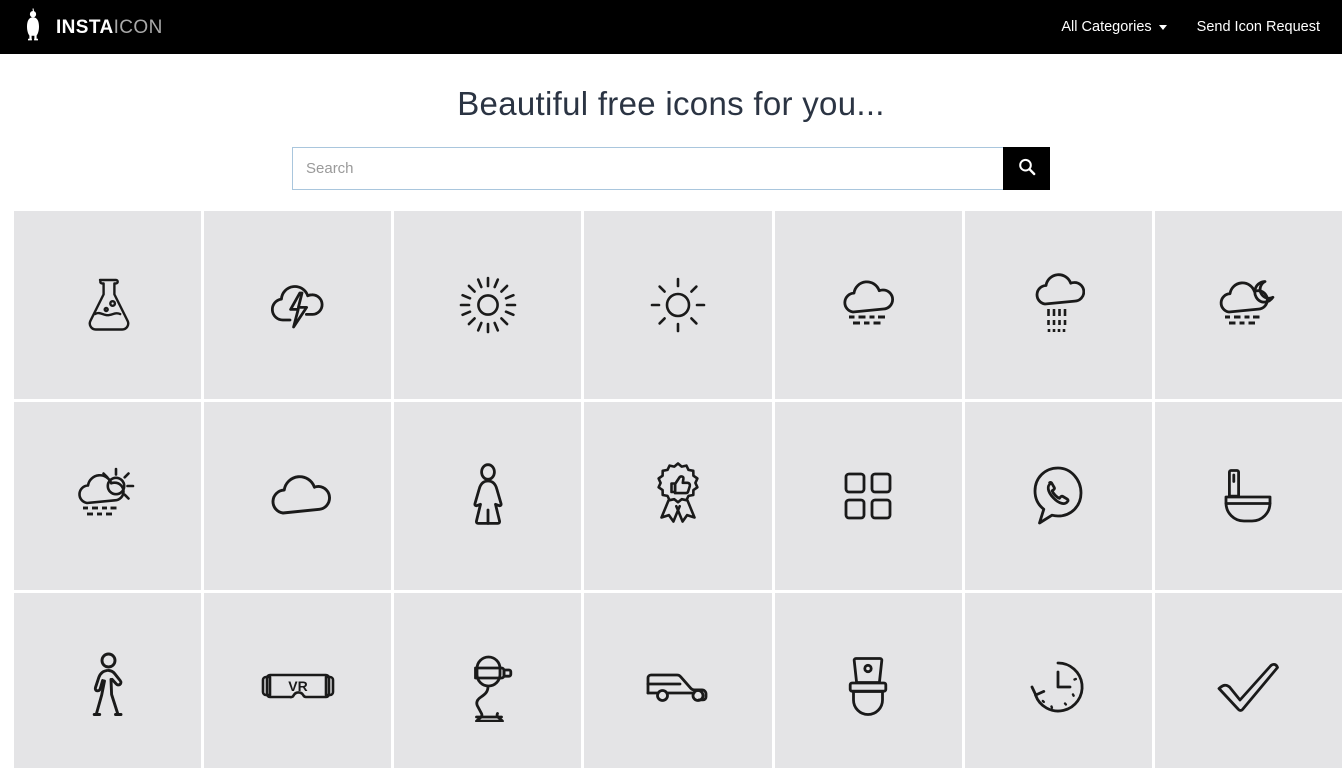 Image resolution: width=1342 pixels, height=768 pixels. What do you see at coordinates (138, 27) in the screenshot?
I see `brand-text-secondary: ICON` at bounding box center [138, 27].